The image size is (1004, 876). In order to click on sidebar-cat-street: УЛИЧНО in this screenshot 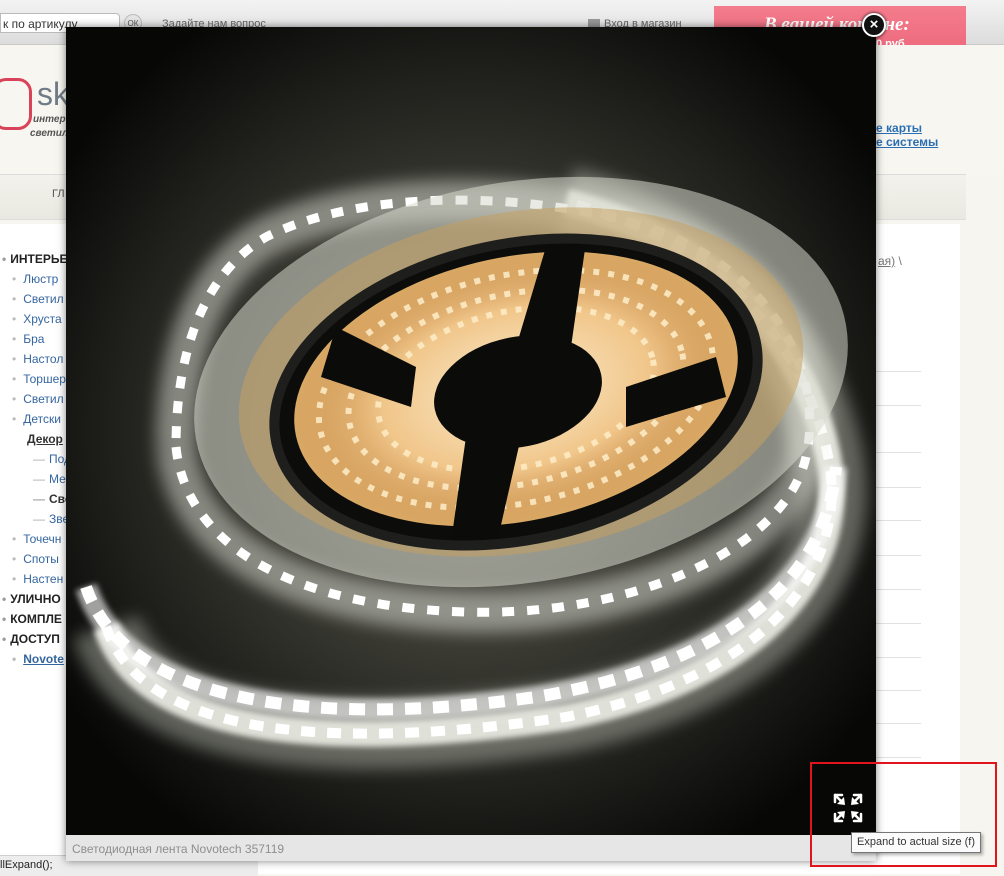, I will do `click(31, 599)`.